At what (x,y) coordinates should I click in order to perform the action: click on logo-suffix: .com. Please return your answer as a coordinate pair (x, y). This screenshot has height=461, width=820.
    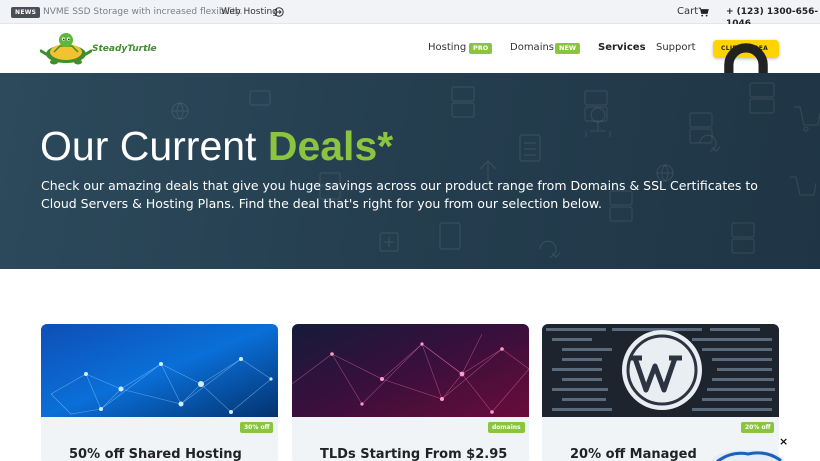
    Looking at the image, I should click on (149, 49).